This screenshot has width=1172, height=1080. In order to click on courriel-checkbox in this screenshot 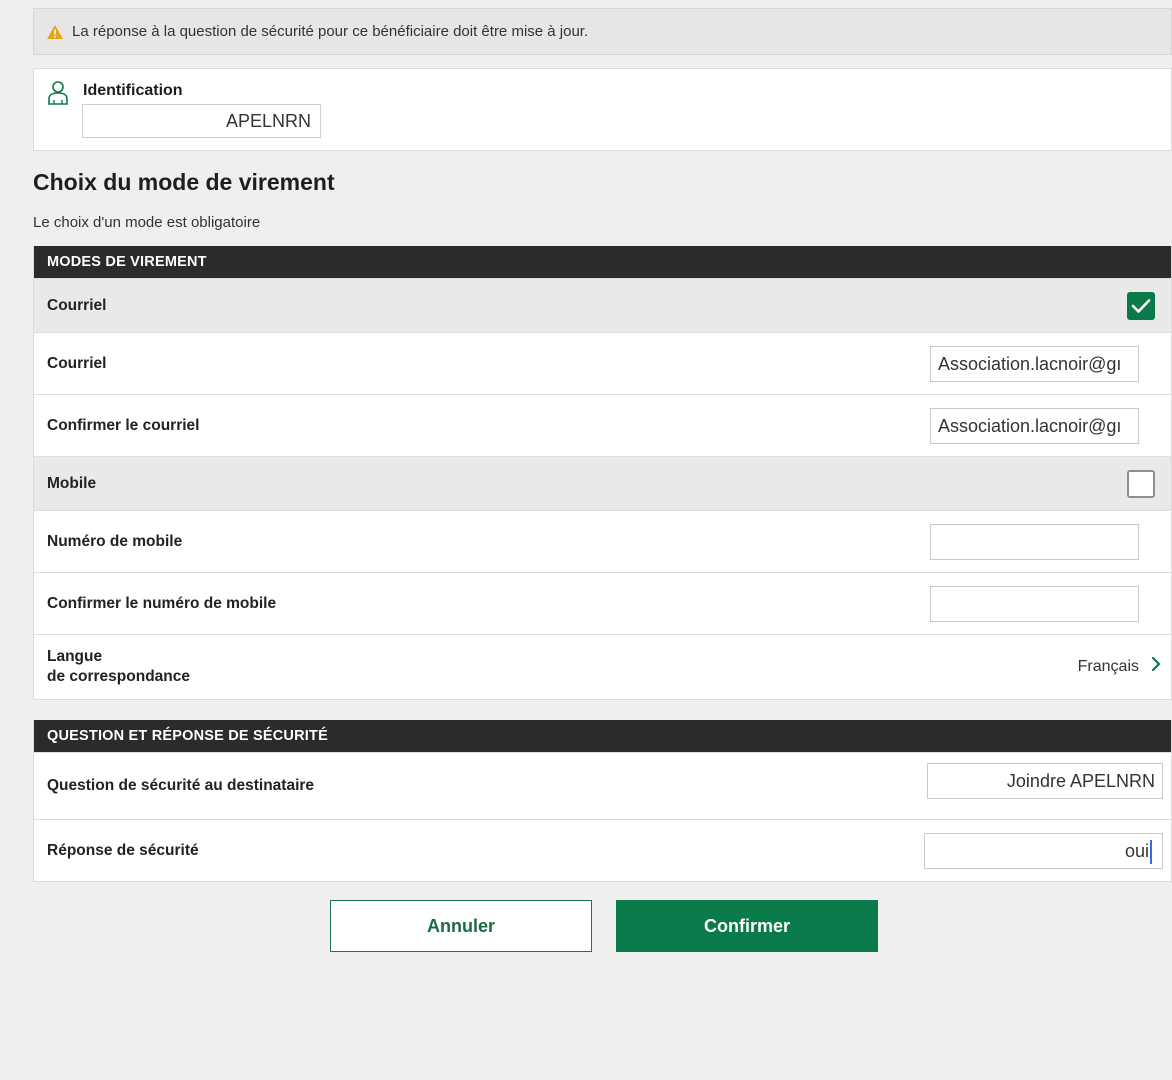, I will do `click(1141, 305)`.